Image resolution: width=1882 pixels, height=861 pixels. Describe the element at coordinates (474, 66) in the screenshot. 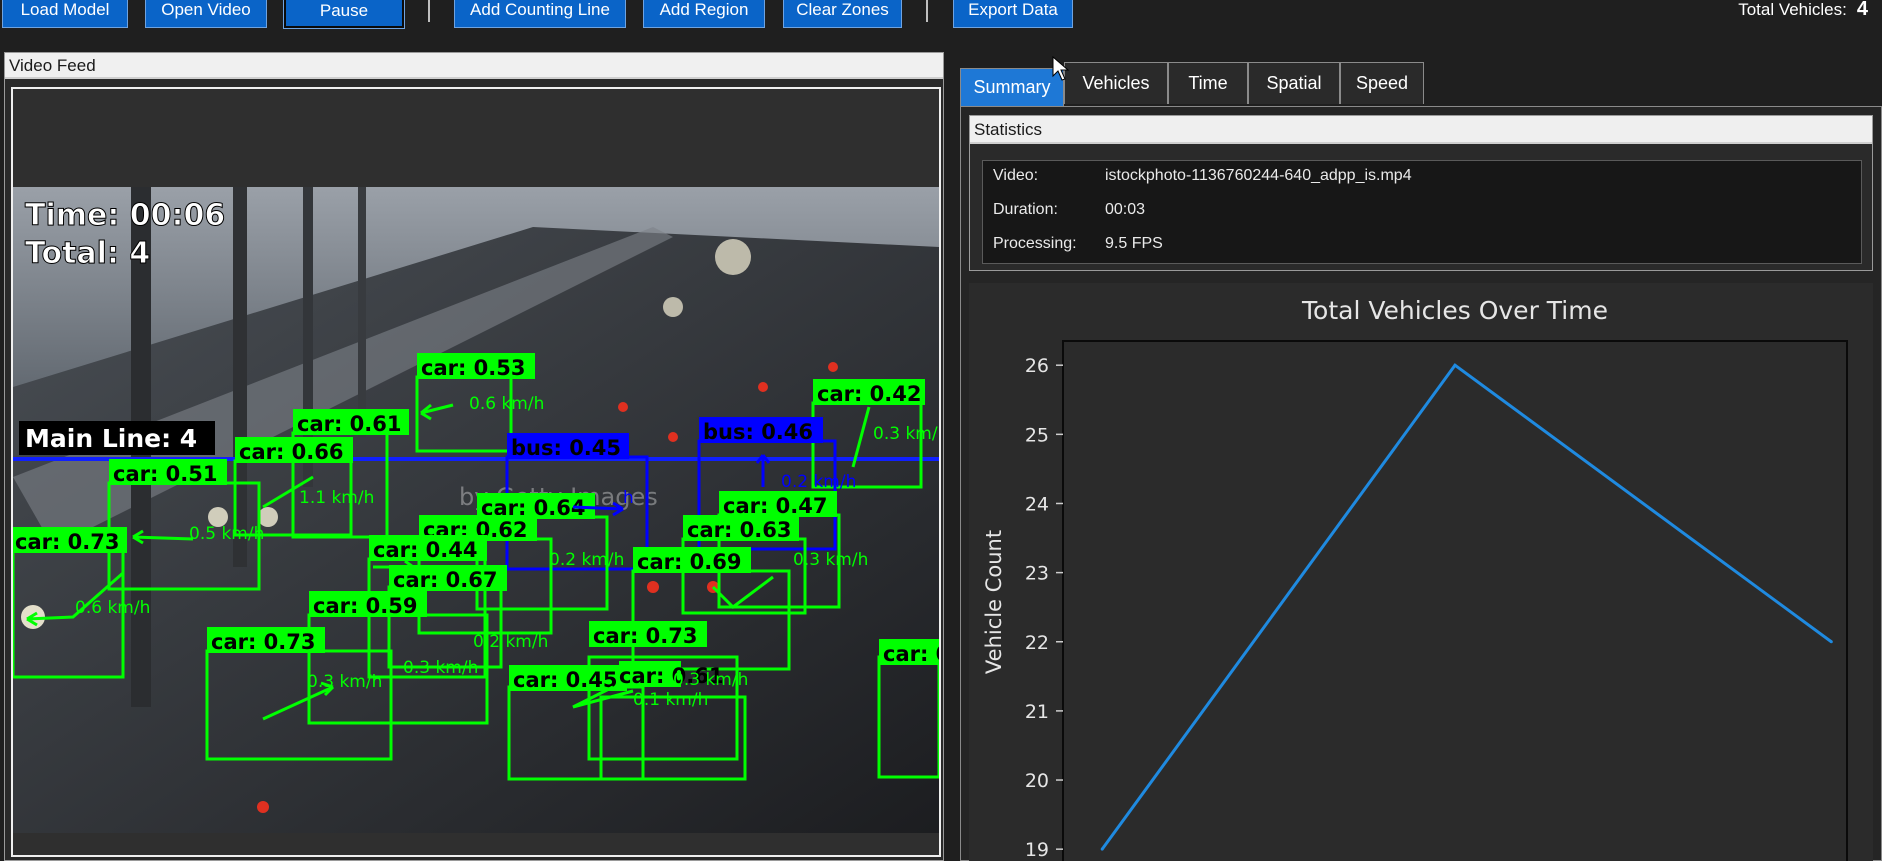

I see `video-feed-header: Video Feed` at that location.